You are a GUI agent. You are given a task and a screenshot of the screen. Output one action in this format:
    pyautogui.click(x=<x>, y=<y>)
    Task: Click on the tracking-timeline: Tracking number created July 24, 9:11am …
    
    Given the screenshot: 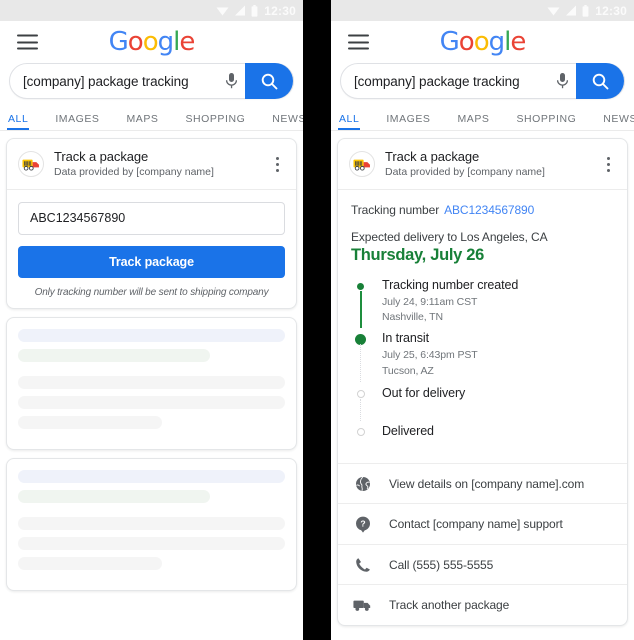 What is the action you would take?
    pyautogui.click(x=484, y=363)
    